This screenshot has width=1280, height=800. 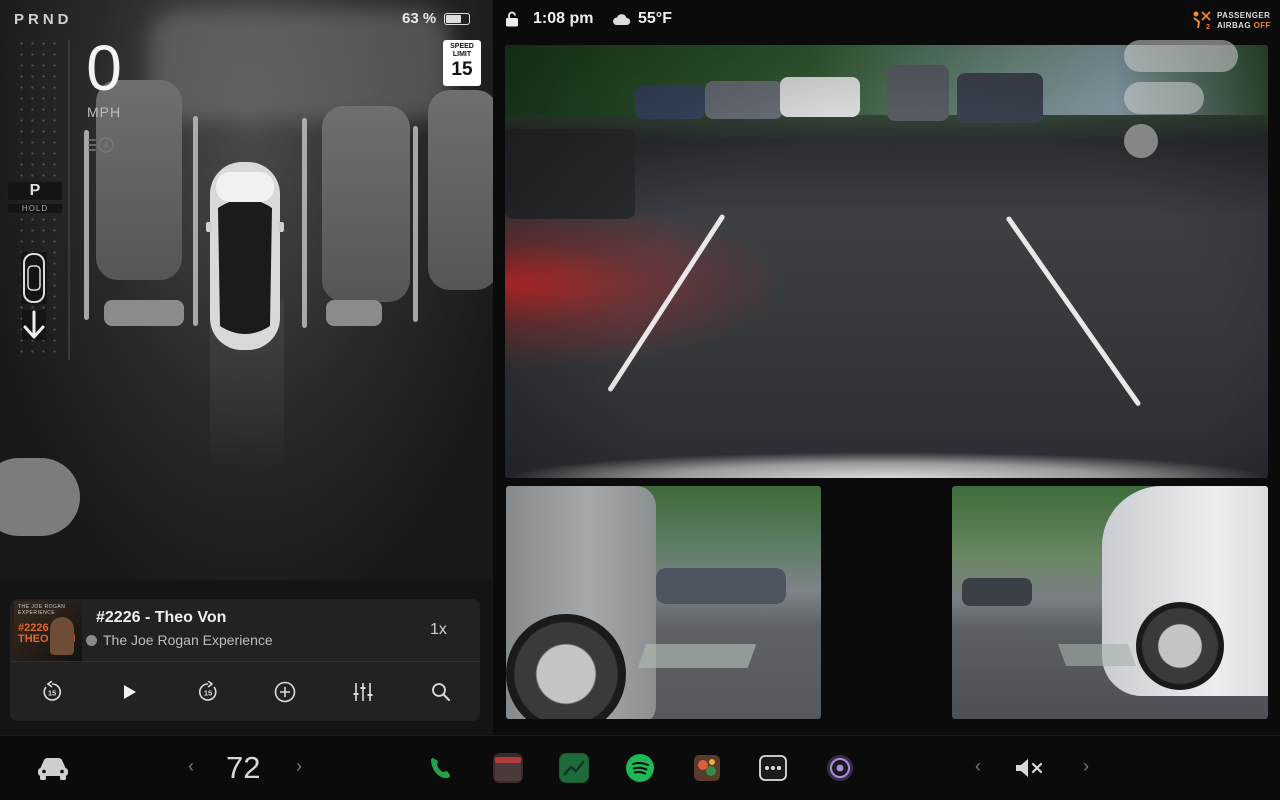 I want to click on airbag-text: AIRBAG, so click(x=1234, y=25).